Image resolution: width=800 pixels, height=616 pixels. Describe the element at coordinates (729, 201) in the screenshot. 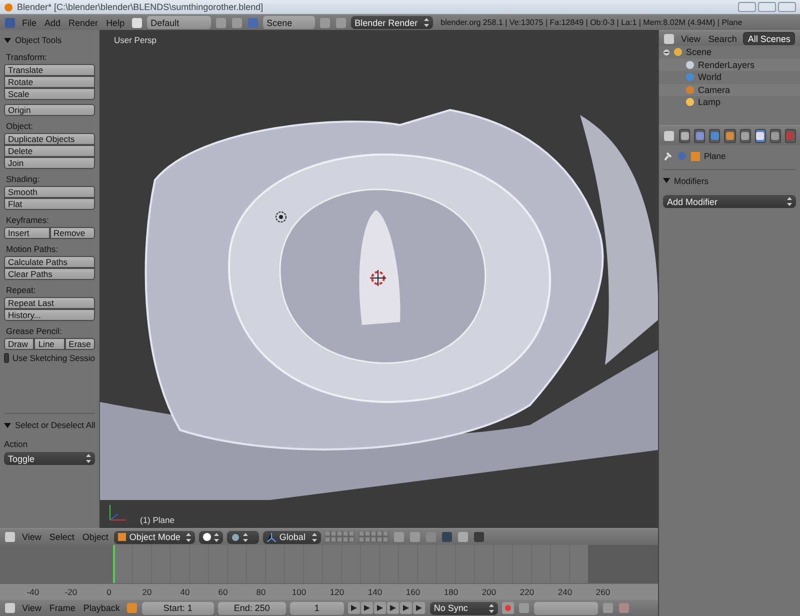

I see `add-modifier-dropdown: Add Modifier` at that location.